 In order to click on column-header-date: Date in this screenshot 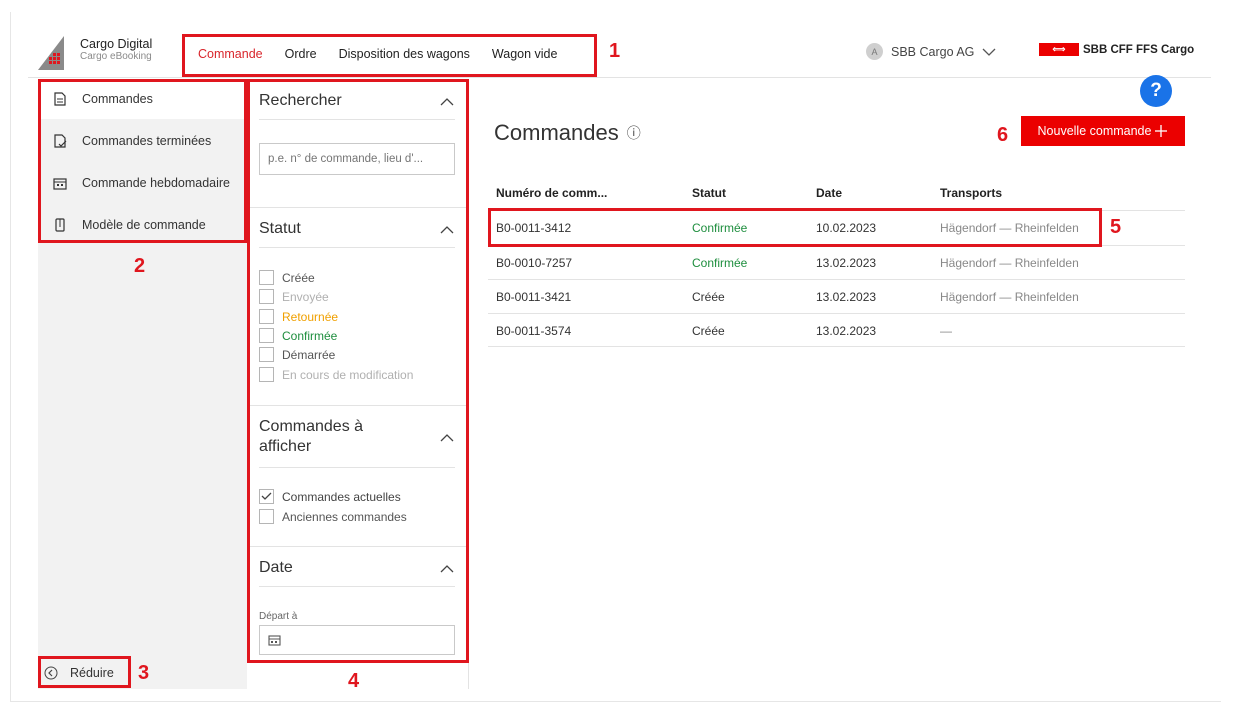, I will do `click(829, 193)`.